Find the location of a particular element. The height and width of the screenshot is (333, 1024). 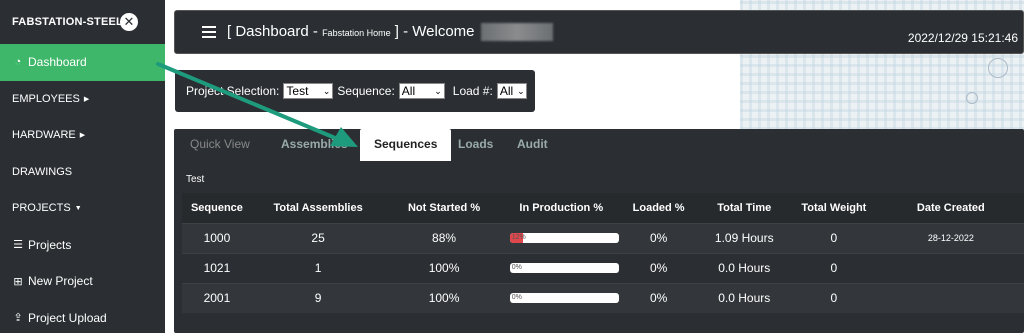

plus-square-icon: ⊞ is located at coordinates (18, 281).